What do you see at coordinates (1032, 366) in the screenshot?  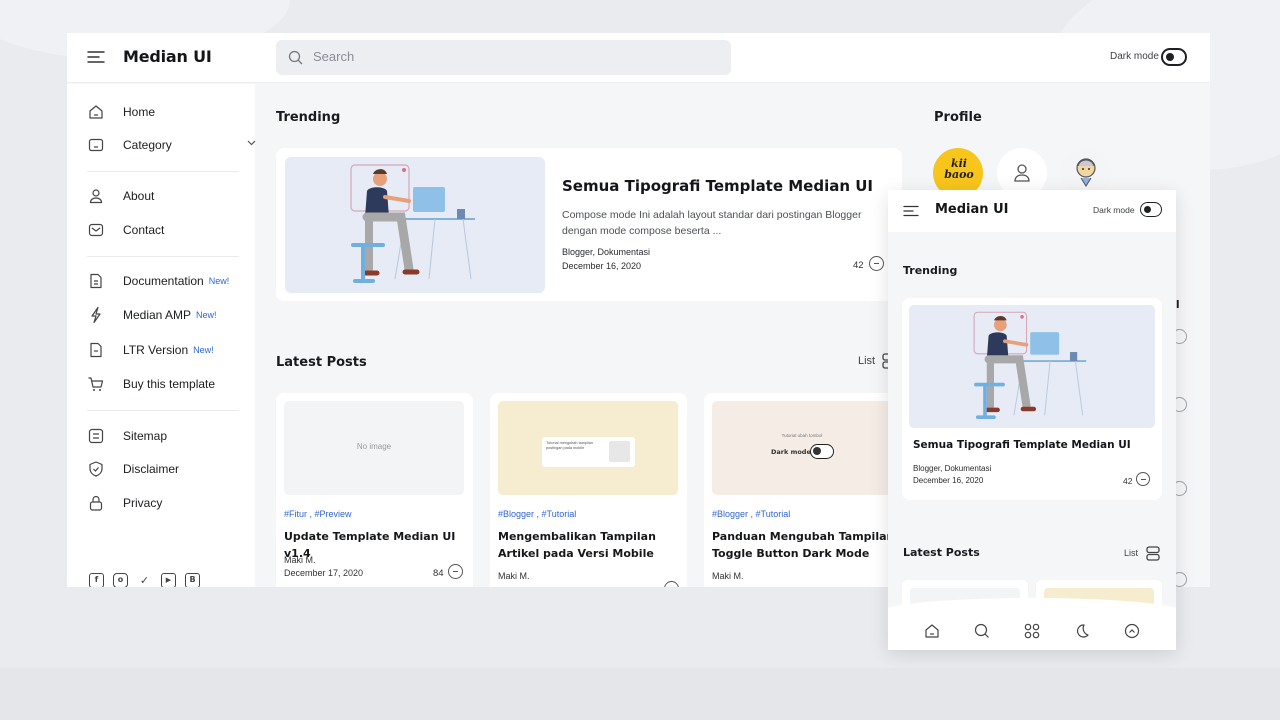 I see `mobile-trending-image` at bounding box center [1032, 366].